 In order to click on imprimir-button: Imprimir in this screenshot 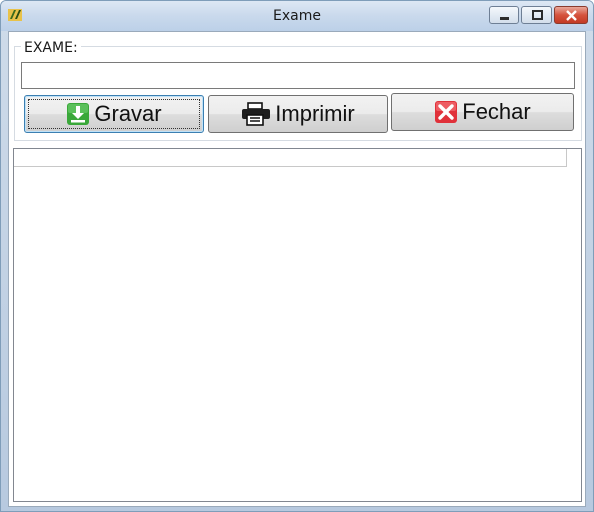, I will do `click(298, 114)`.